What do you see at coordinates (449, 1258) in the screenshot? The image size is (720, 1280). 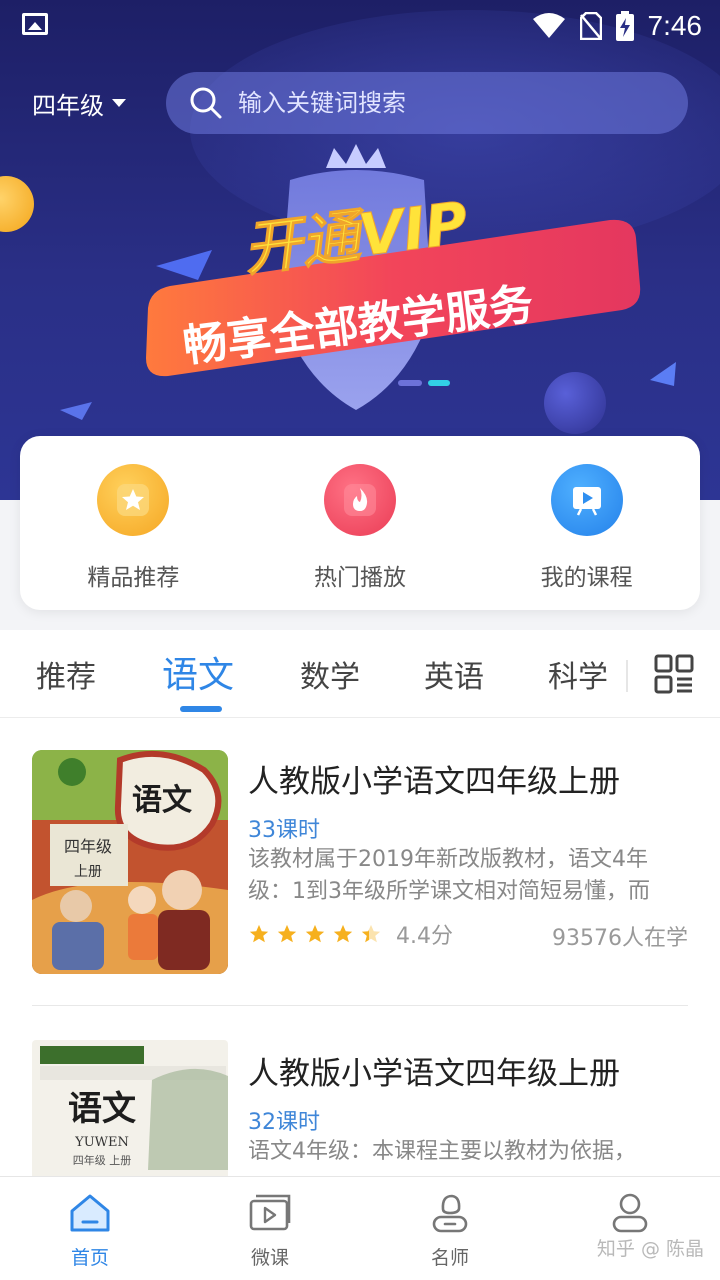 I see `nav-label: 名师` at bounding box center [449, 1258].